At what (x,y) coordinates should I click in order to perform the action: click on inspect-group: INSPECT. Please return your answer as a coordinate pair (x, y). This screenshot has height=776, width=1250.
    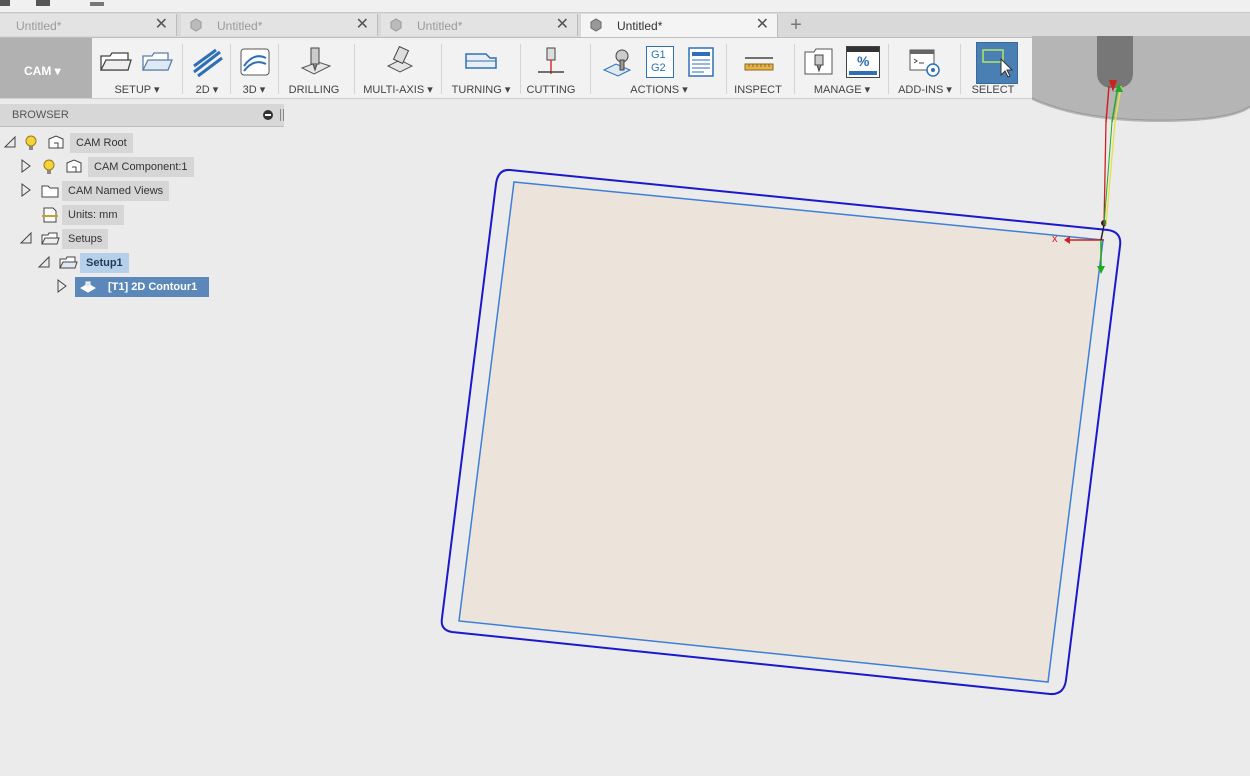
    Looking at the image, I should click on (758, 68).